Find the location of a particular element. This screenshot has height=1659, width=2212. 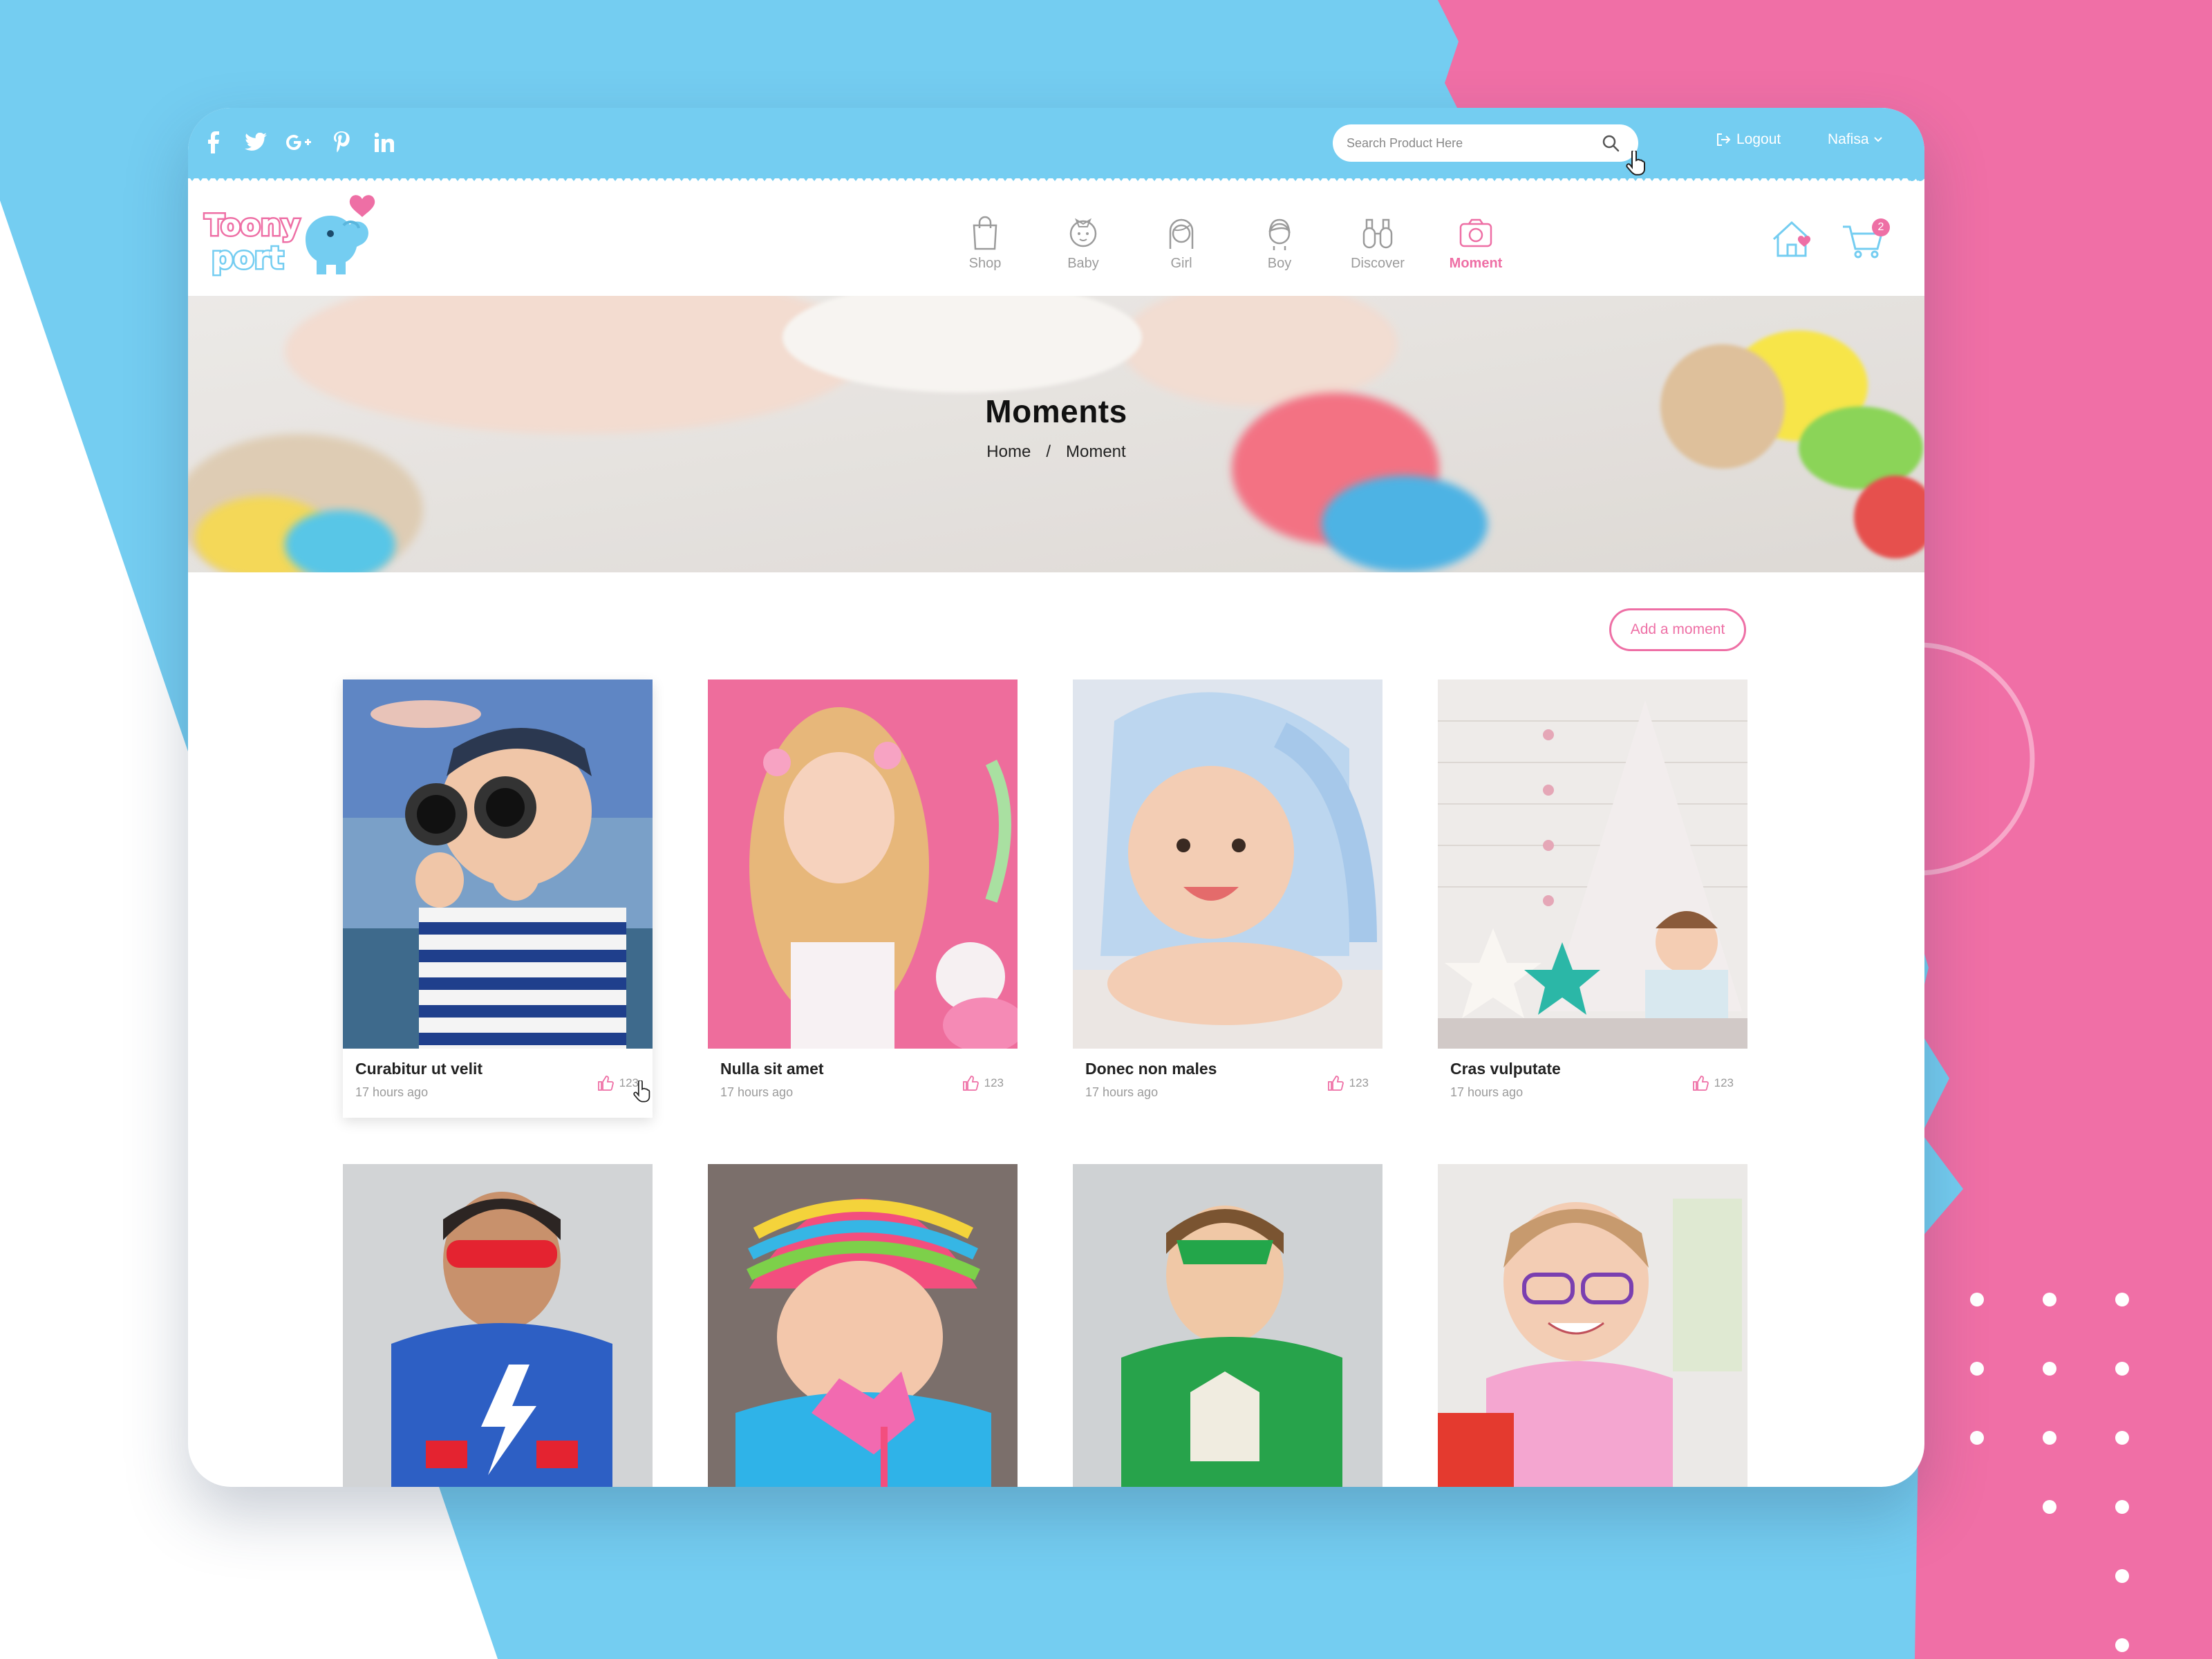

girl-icon is located at coordinates (1181, 233).